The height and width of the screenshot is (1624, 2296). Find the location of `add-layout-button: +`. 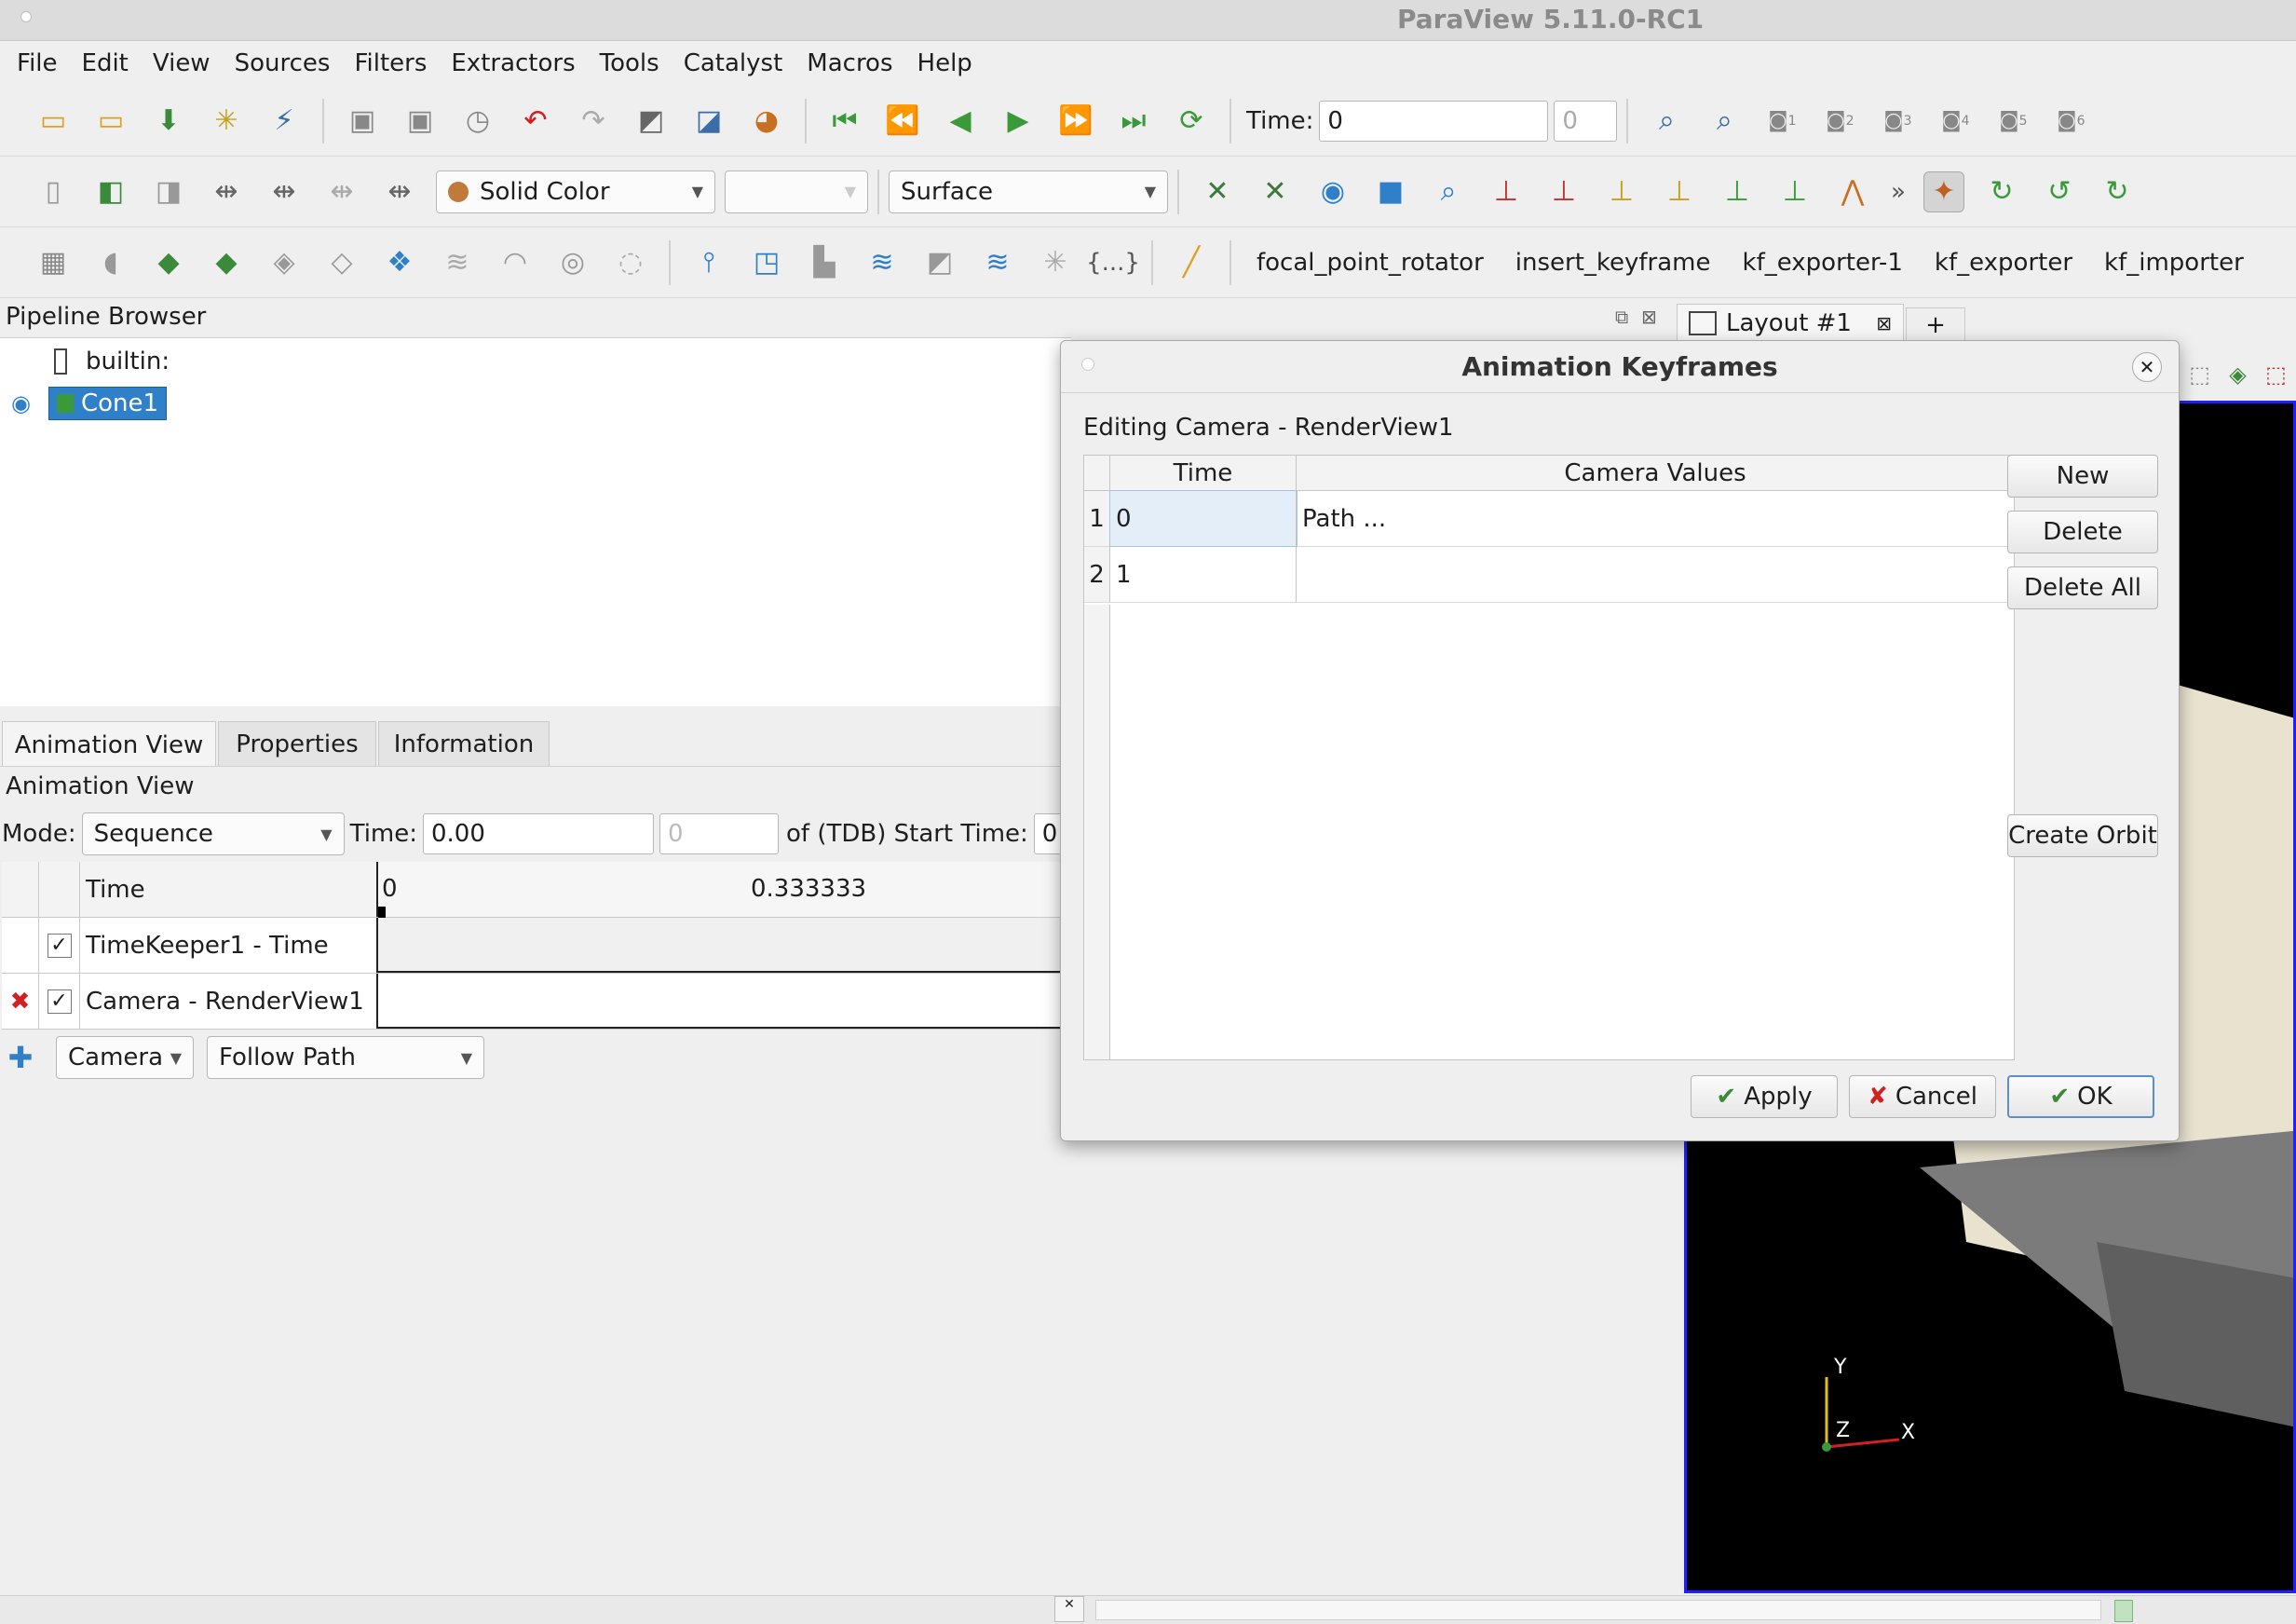

add-layout-button: + is located at coordinates (1935, 325).